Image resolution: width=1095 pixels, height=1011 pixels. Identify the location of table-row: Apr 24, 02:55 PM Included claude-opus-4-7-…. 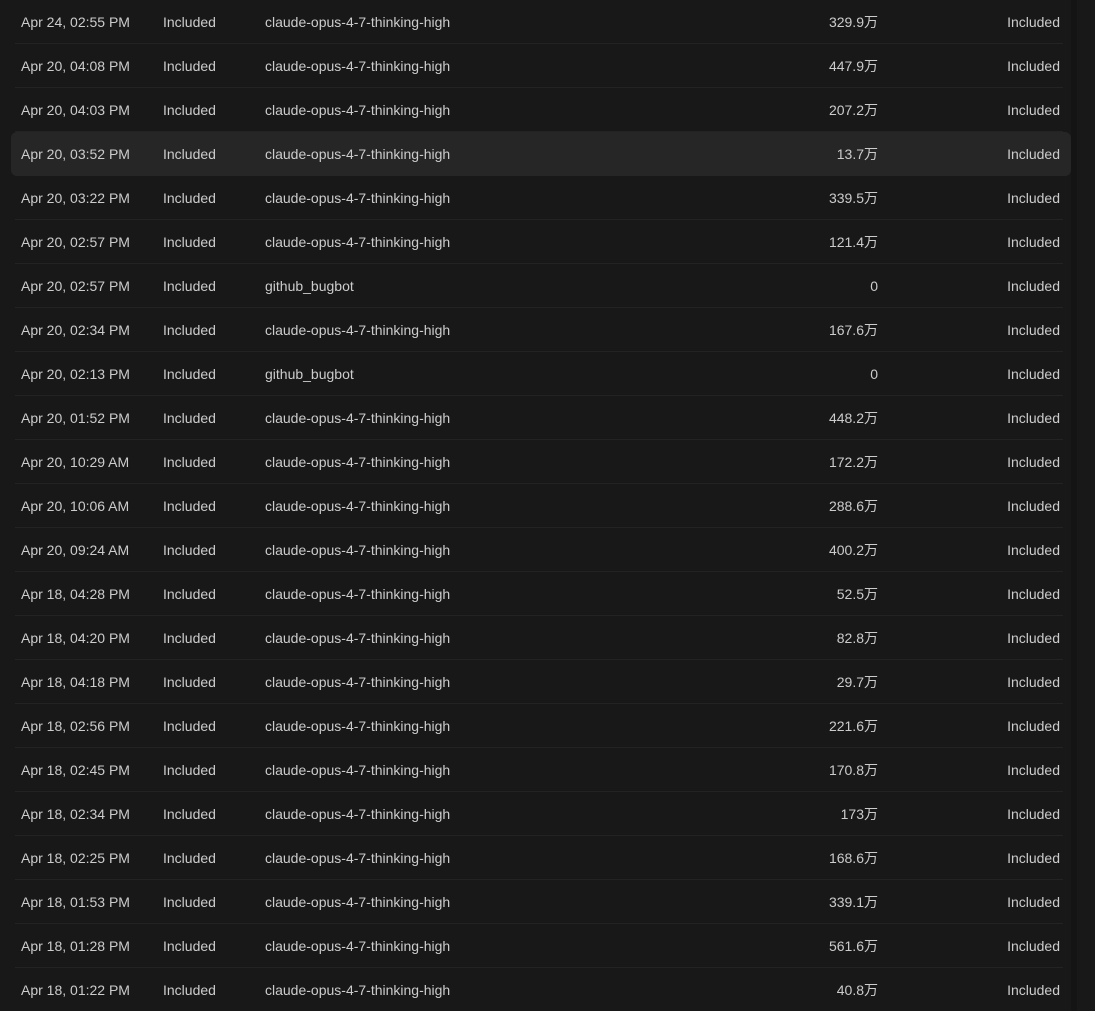
(541, 22).